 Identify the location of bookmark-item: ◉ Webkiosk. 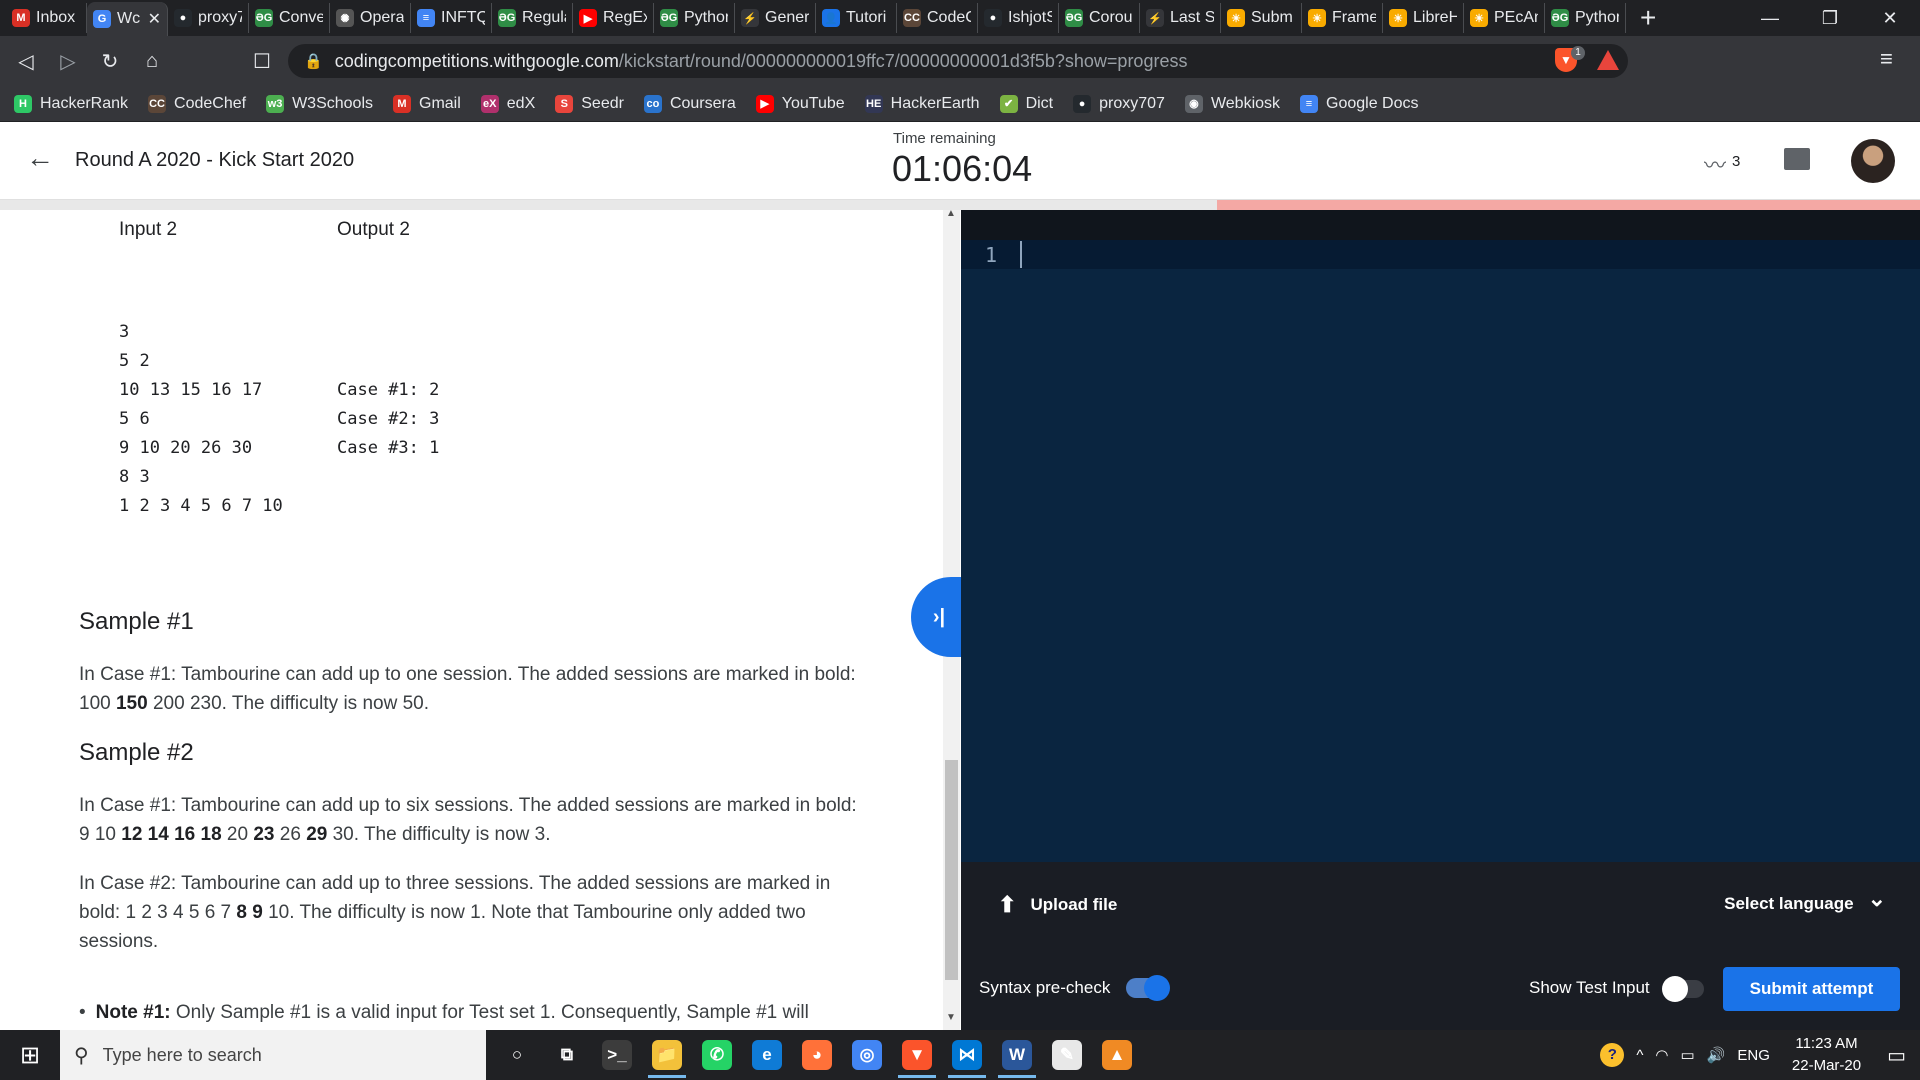
(1232, 103).